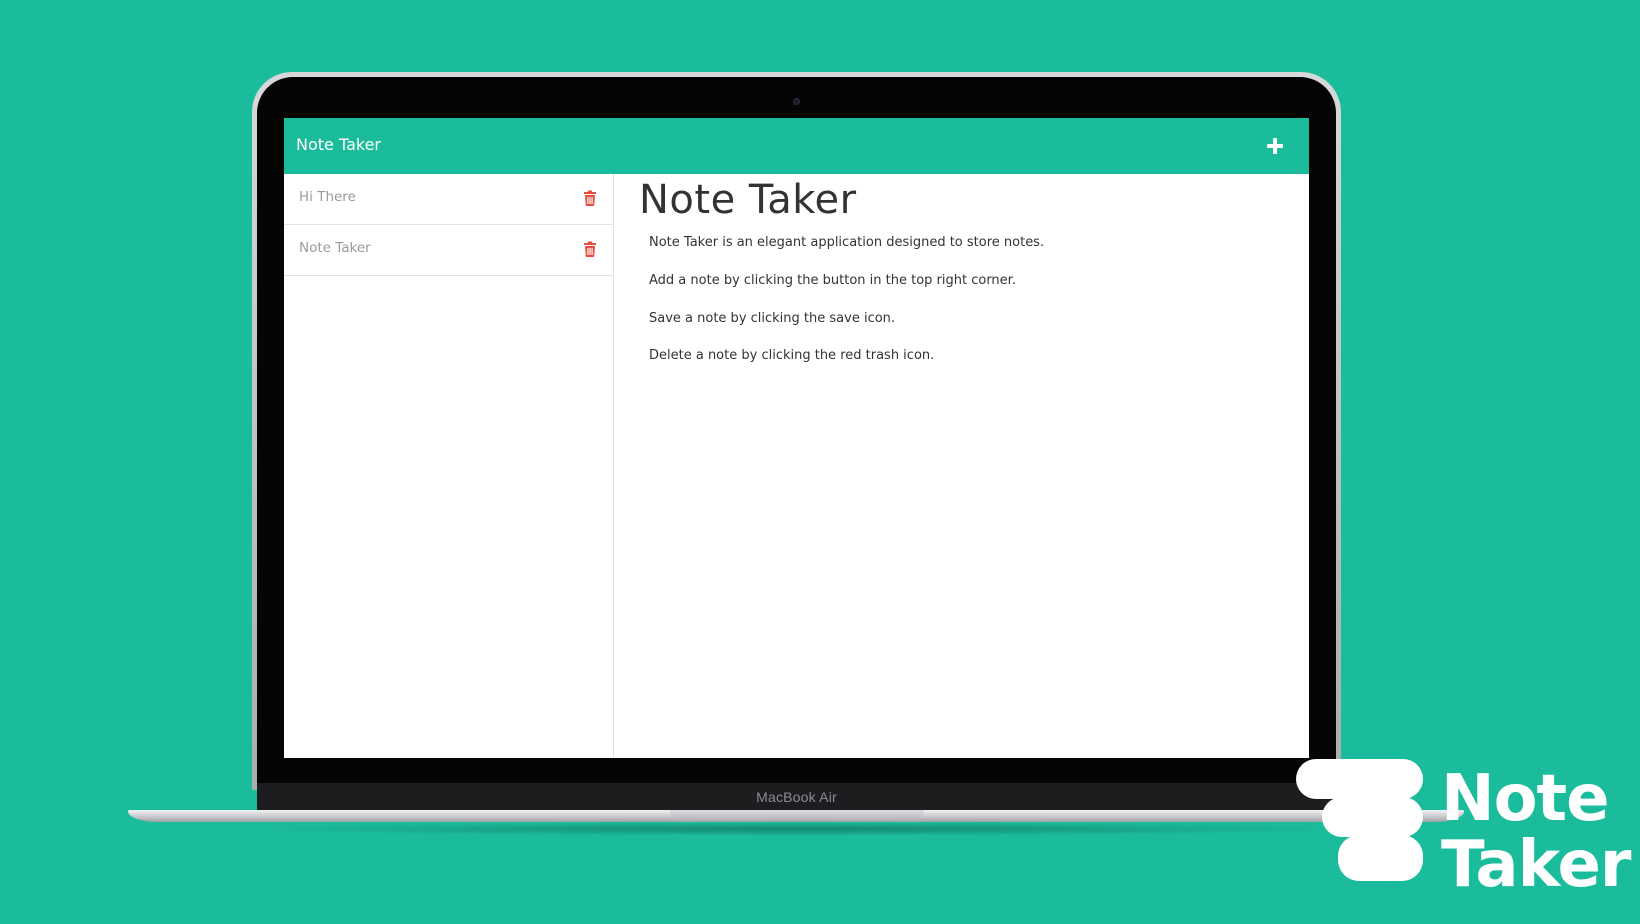  What do you see at coordinates (448, 199) in the screenshot?
I see `list-item: Hi There` at bounding box center [448, 199].